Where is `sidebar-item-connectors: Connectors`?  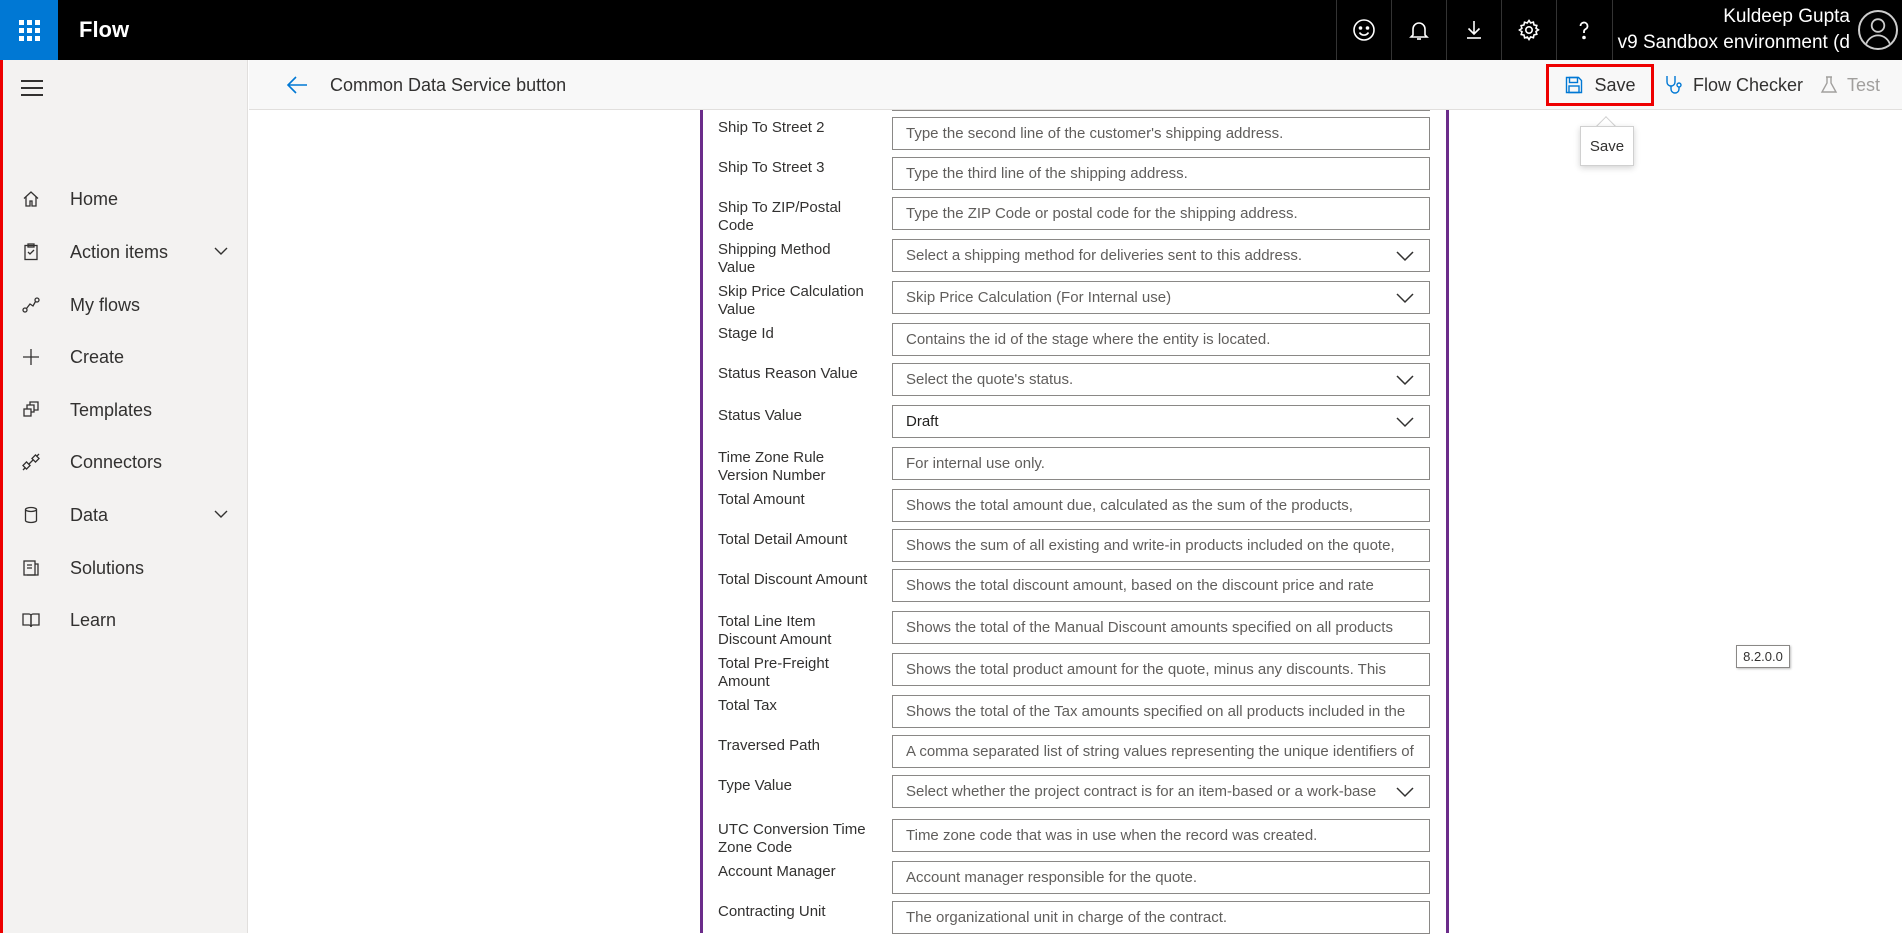 sidebar-item-connectors: Connectors is located at coordinates (125, 462).